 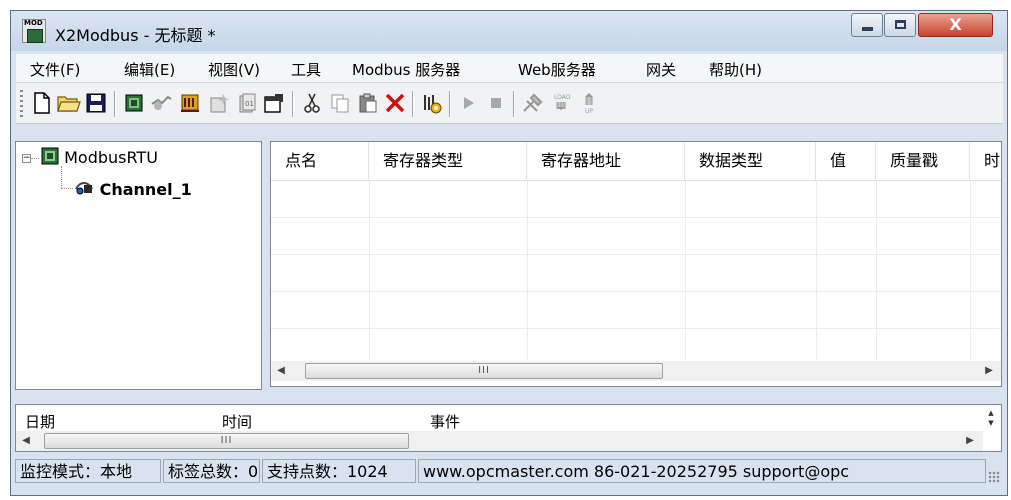 I want to click on app-icon-label: MOD, so click(x=33, y=23).